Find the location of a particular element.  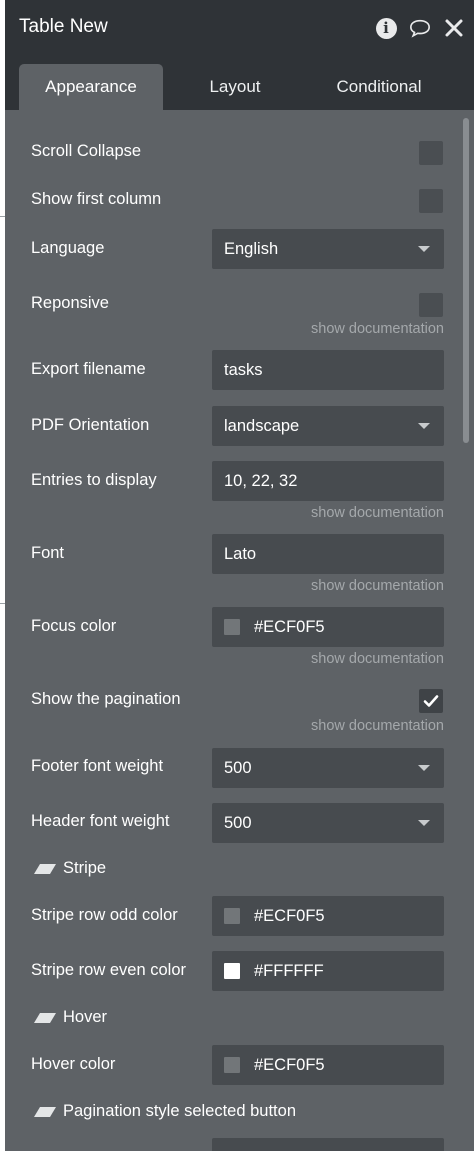

stripe-even-color-label: Stripe row even color is located at coordinates (108, 970).